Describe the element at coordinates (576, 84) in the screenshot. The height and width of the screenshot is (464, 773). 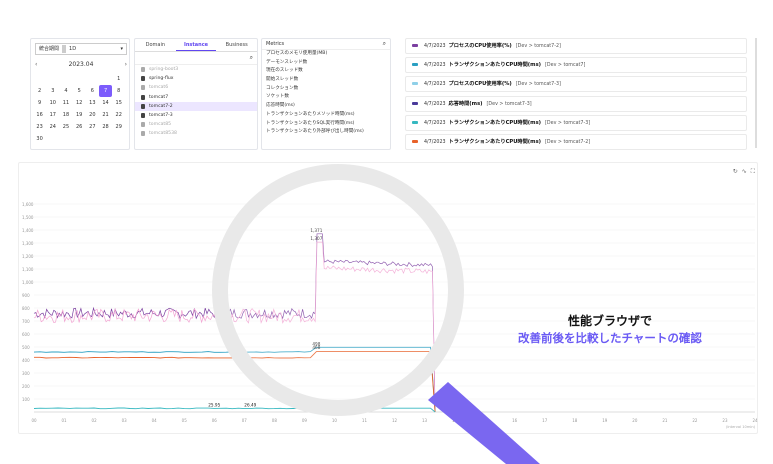
I see `series-item: 4/7/2023 プロセスのCPU使用率(%) [Dev > tomcat7-3]` at that location.